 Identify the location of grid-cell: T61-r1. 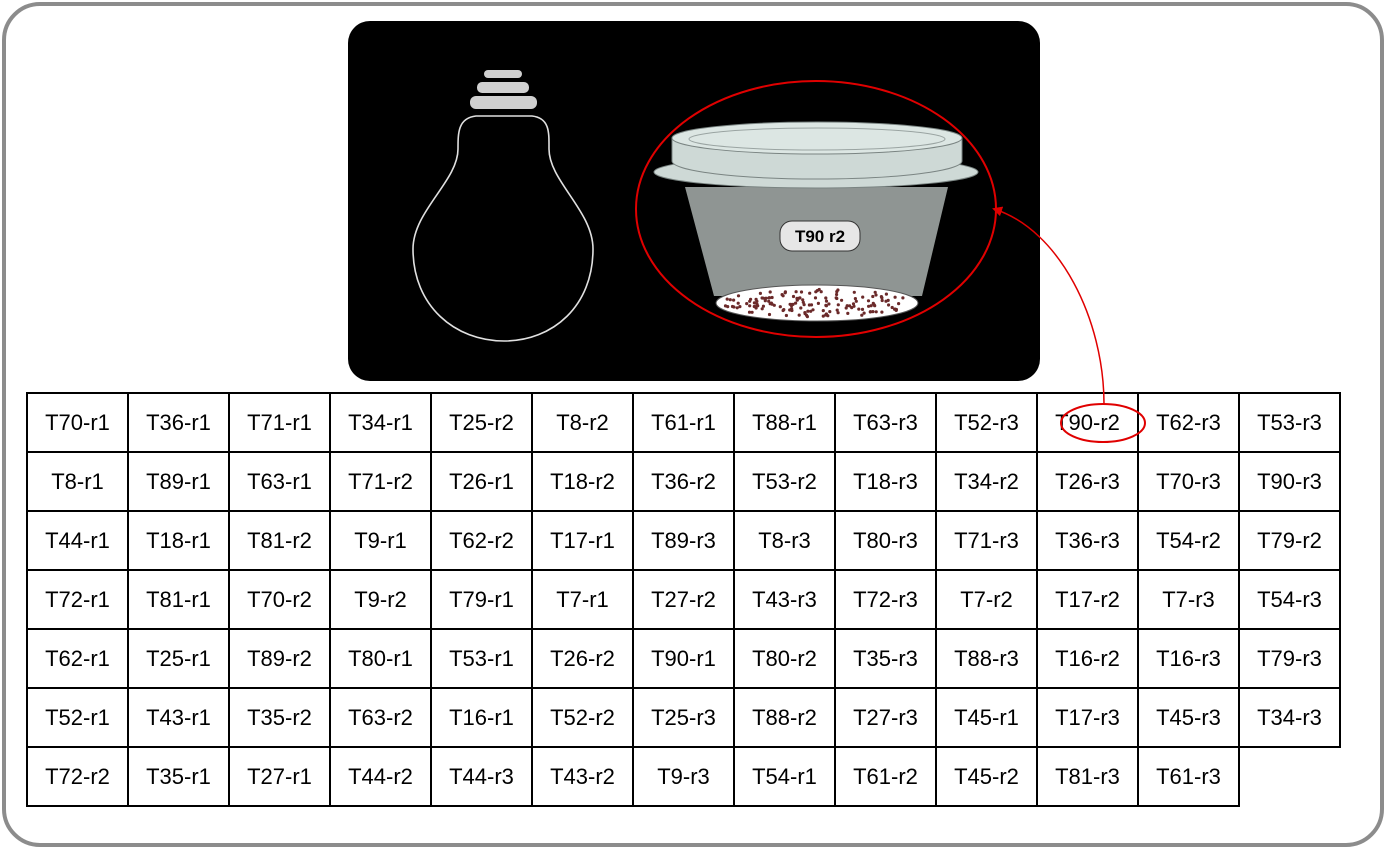
(683, 422).